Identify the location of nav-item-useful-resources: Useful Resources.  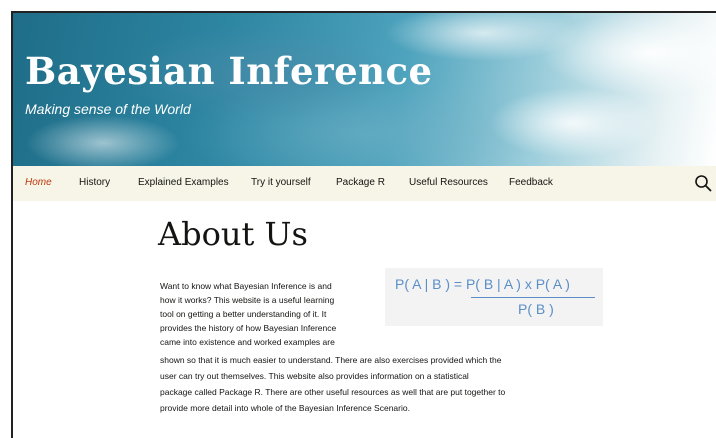
(448, 182).